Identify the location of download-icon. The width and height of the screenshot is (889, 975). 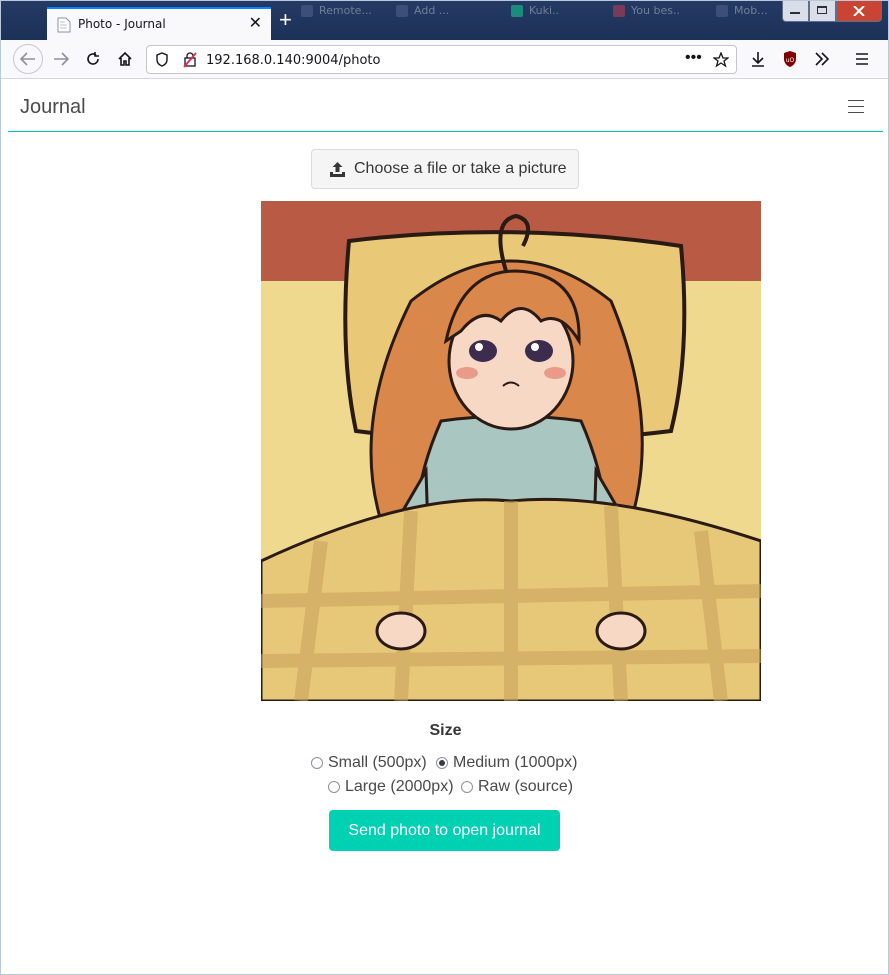
(758, 59).